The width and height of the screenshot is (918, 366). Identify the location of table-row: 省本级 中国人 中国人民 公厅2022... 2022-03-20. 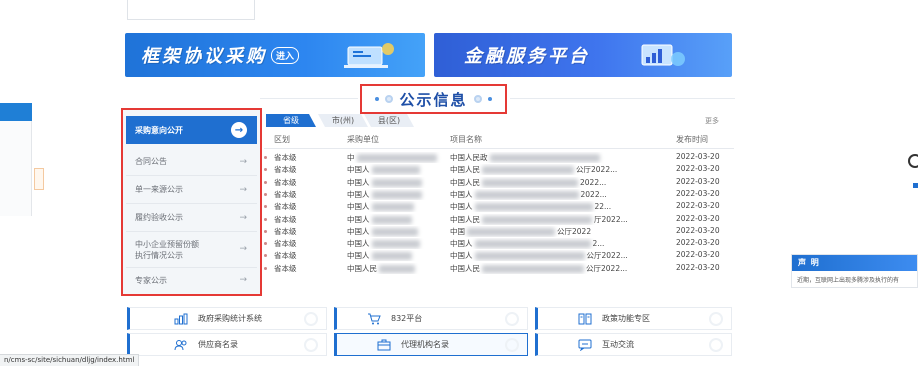
(499, 170).